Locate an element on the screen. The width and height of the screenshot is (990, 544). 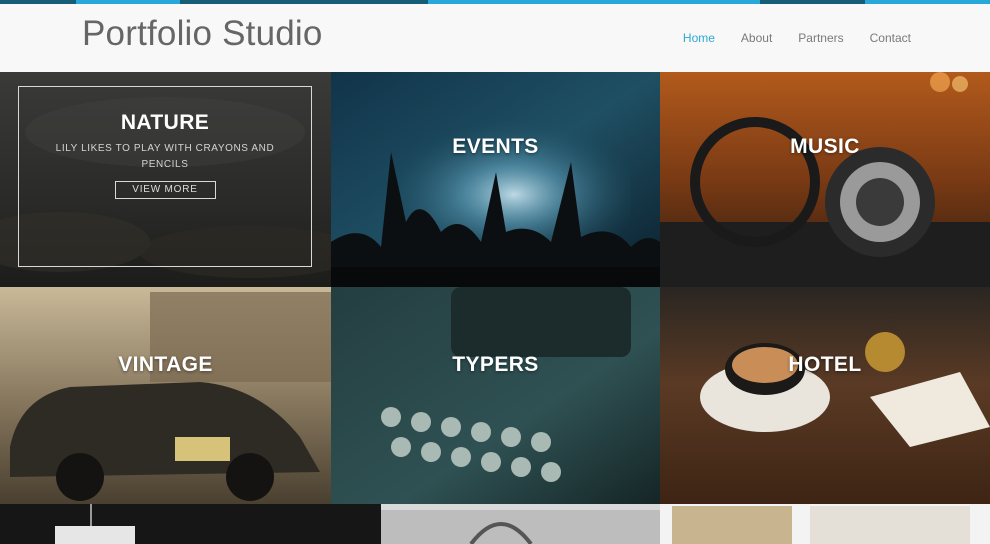
row3-middle-image is located at coordinates (520, 524).